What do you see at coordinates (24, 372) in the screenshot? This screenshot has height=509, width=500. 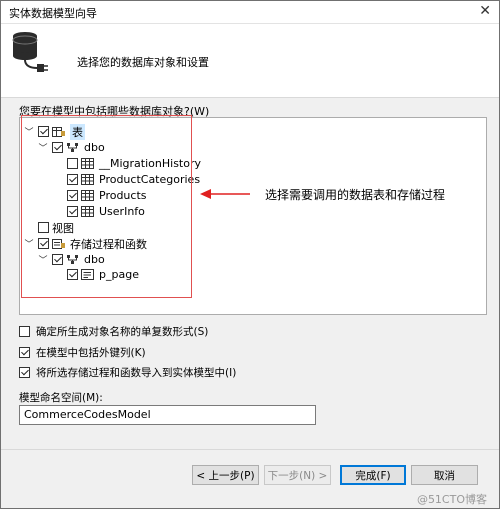 I see `import-procs-checkbox` at bounding box center [24, 372].